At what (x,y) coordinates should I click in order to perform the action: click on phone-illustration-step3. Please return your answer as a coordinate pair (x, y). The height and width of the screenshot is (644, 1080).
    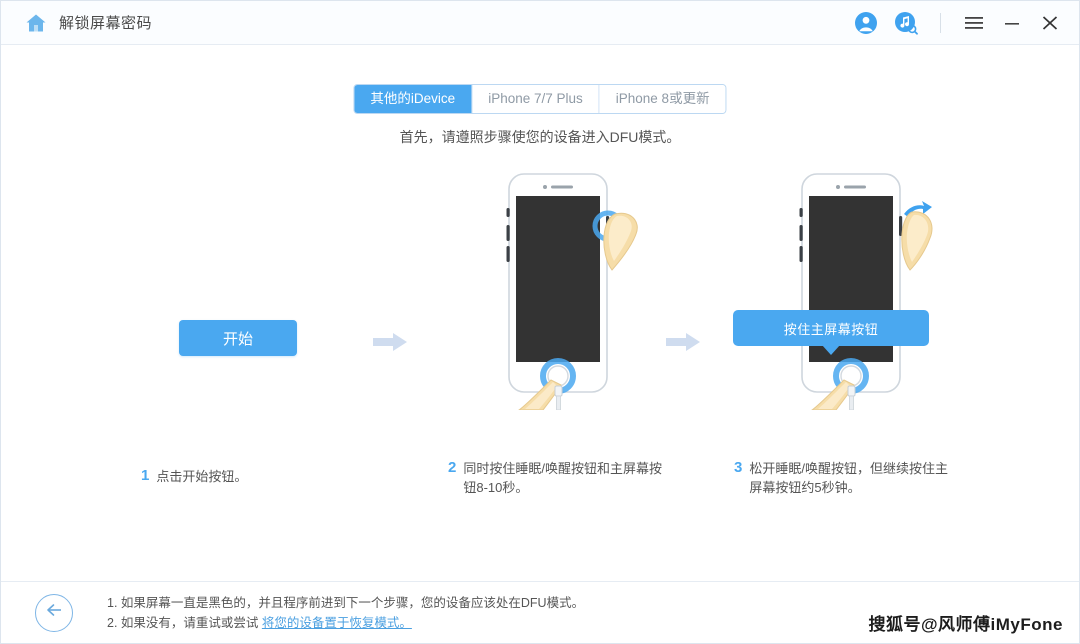
    Looking at the image, I should click on (859, 292).